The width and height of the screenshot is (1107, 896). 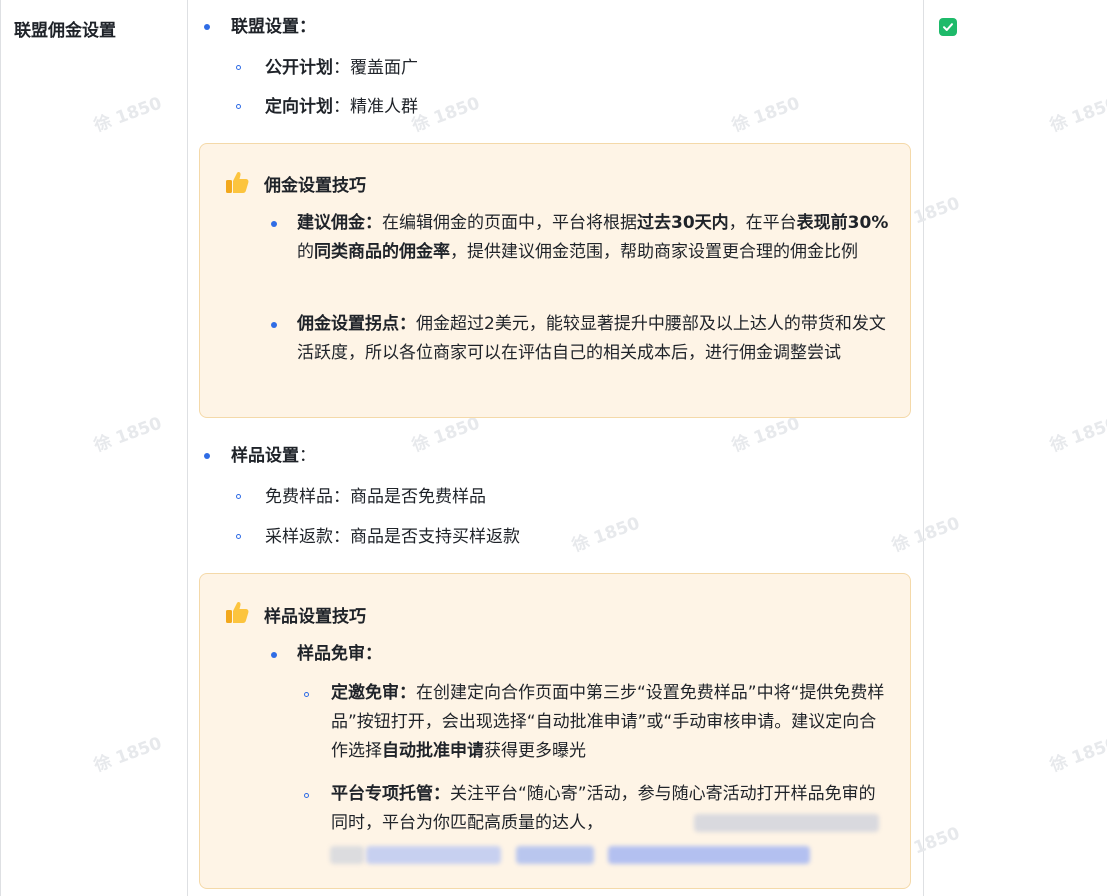 What do you see at coordinates (509, 223) in the screenshot?
I see `tip-text: 在编辑佣金的页面中，平台将根据` at bounding box center [509, 223].